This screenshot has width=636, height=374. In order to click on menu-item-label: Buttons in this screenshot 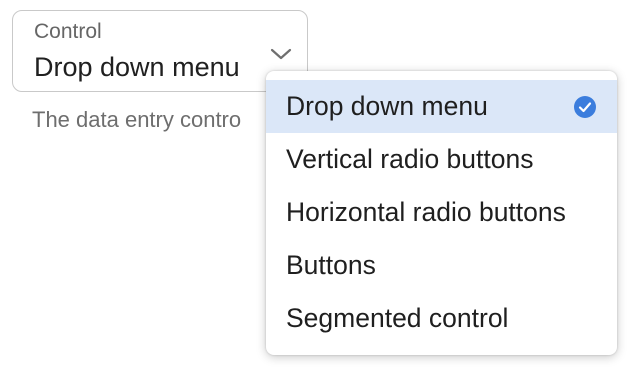, I will do `click(331, 265)`.